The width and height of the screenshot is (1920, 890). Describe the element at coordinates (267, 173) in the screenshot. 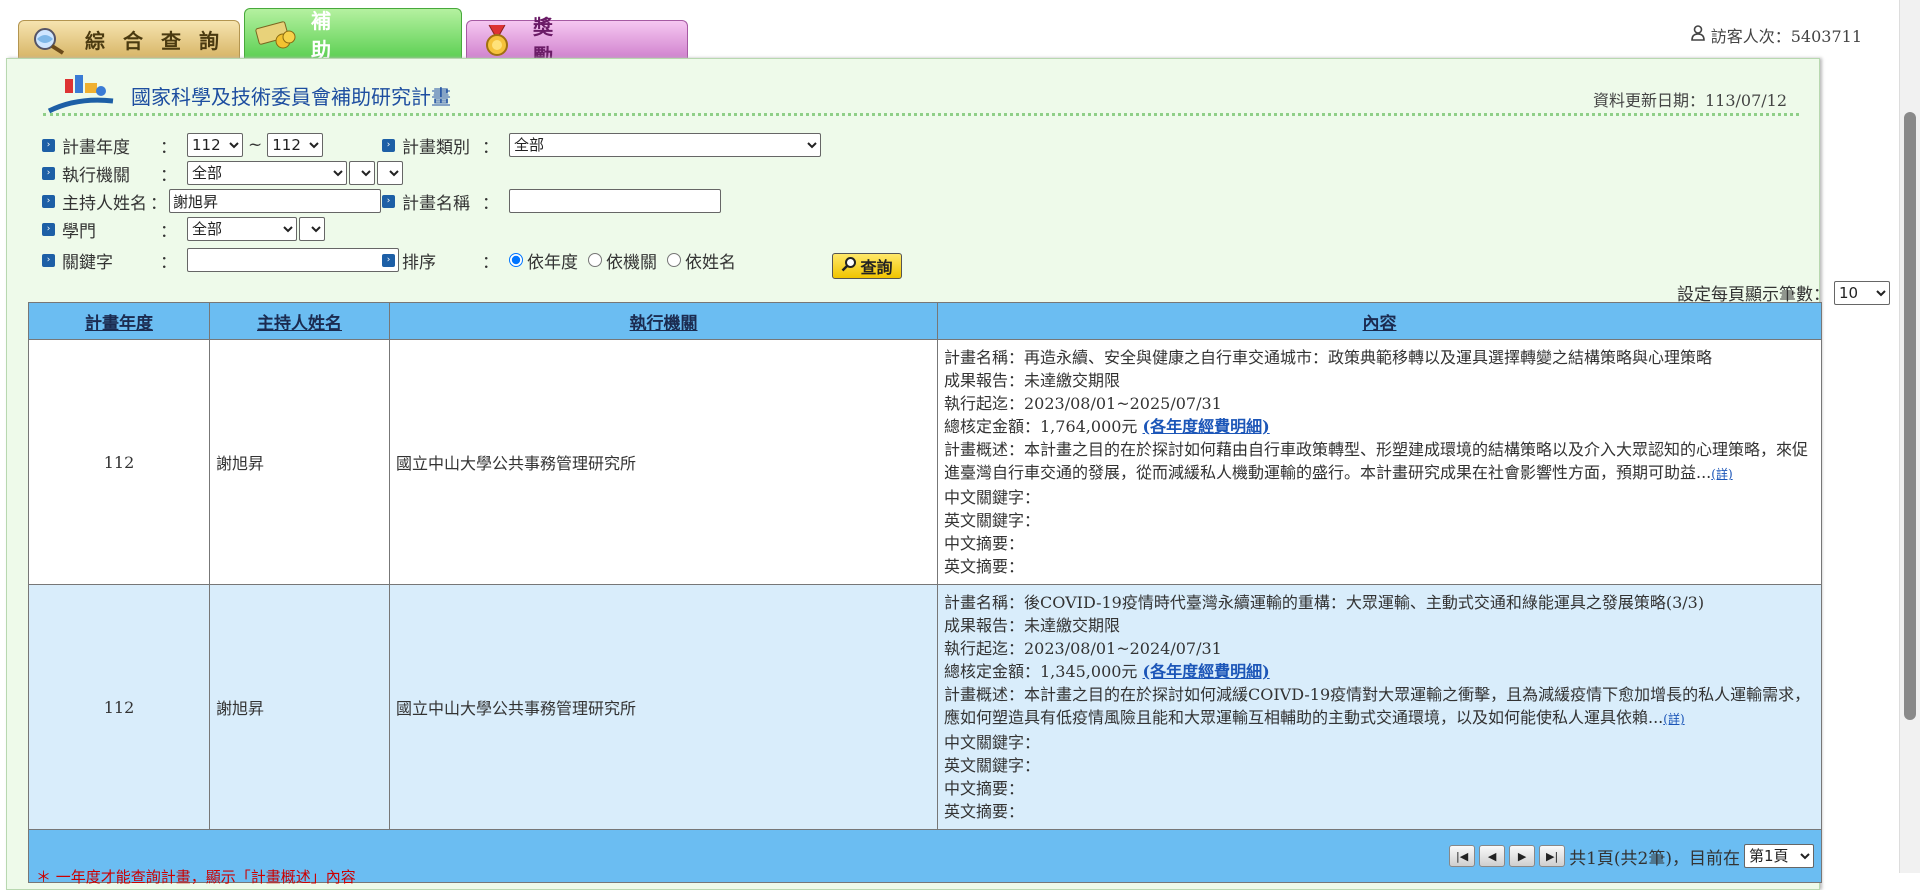

I see `org-select: 全部` at that location.